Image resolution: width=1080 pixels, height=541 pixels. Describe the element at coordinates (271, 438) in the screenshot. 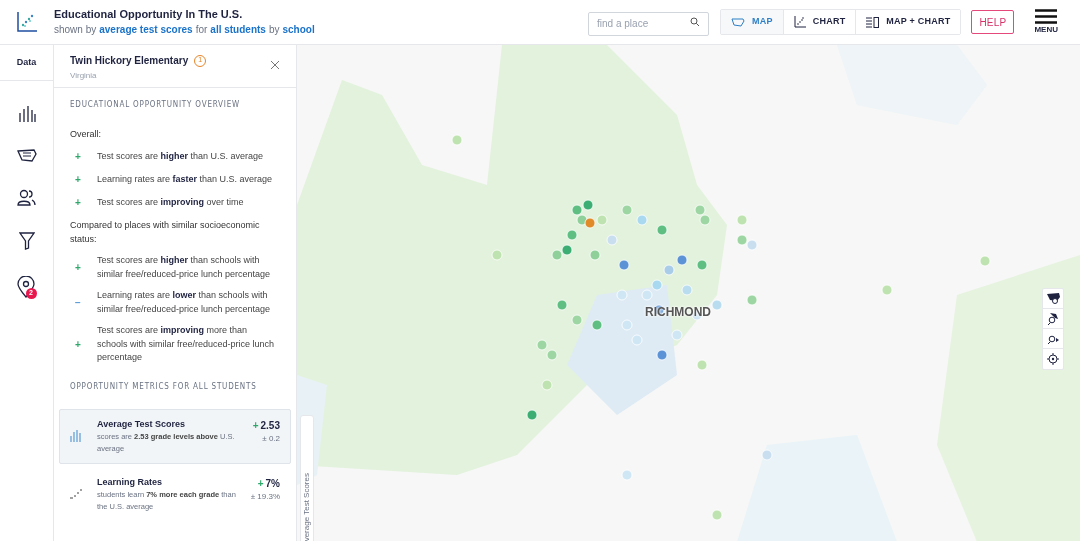

I see `margin-of-error: ± 0.2` at that location.